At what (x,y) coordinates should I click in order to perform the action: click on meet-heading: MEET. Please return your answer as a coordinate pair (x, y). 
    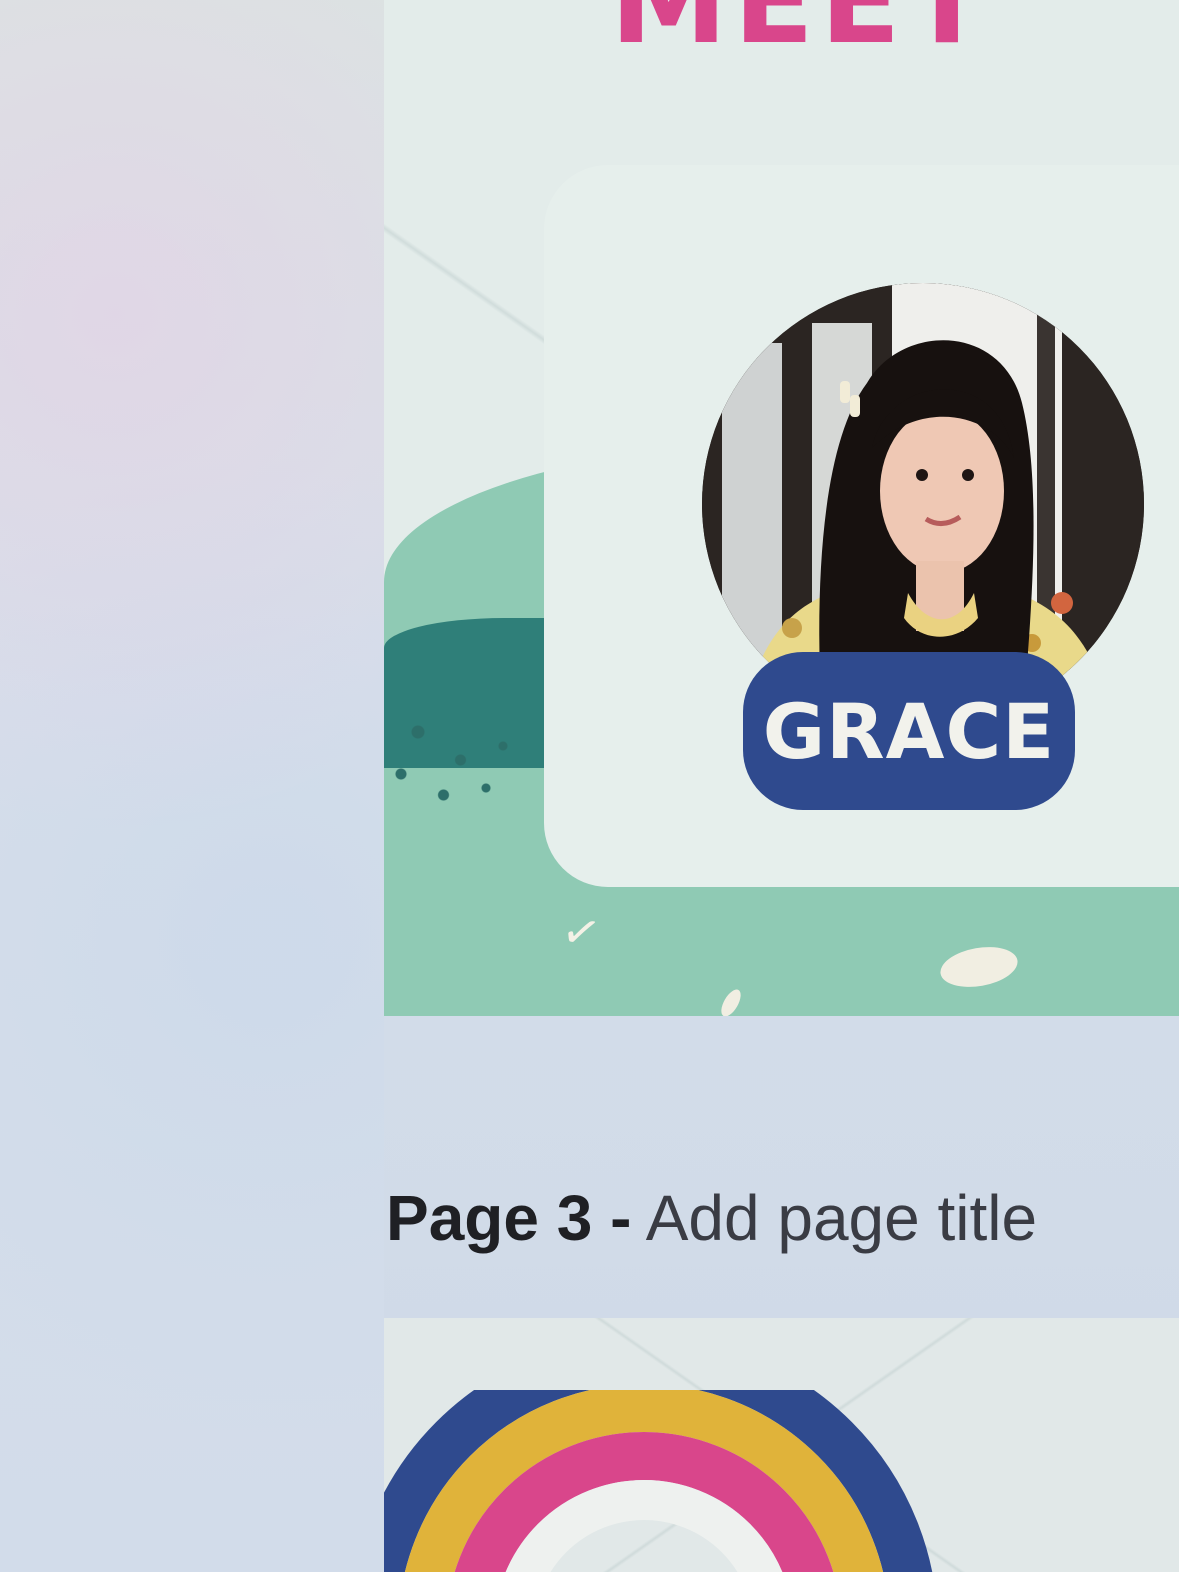
    Looking at the image, I should click on (801, 30).